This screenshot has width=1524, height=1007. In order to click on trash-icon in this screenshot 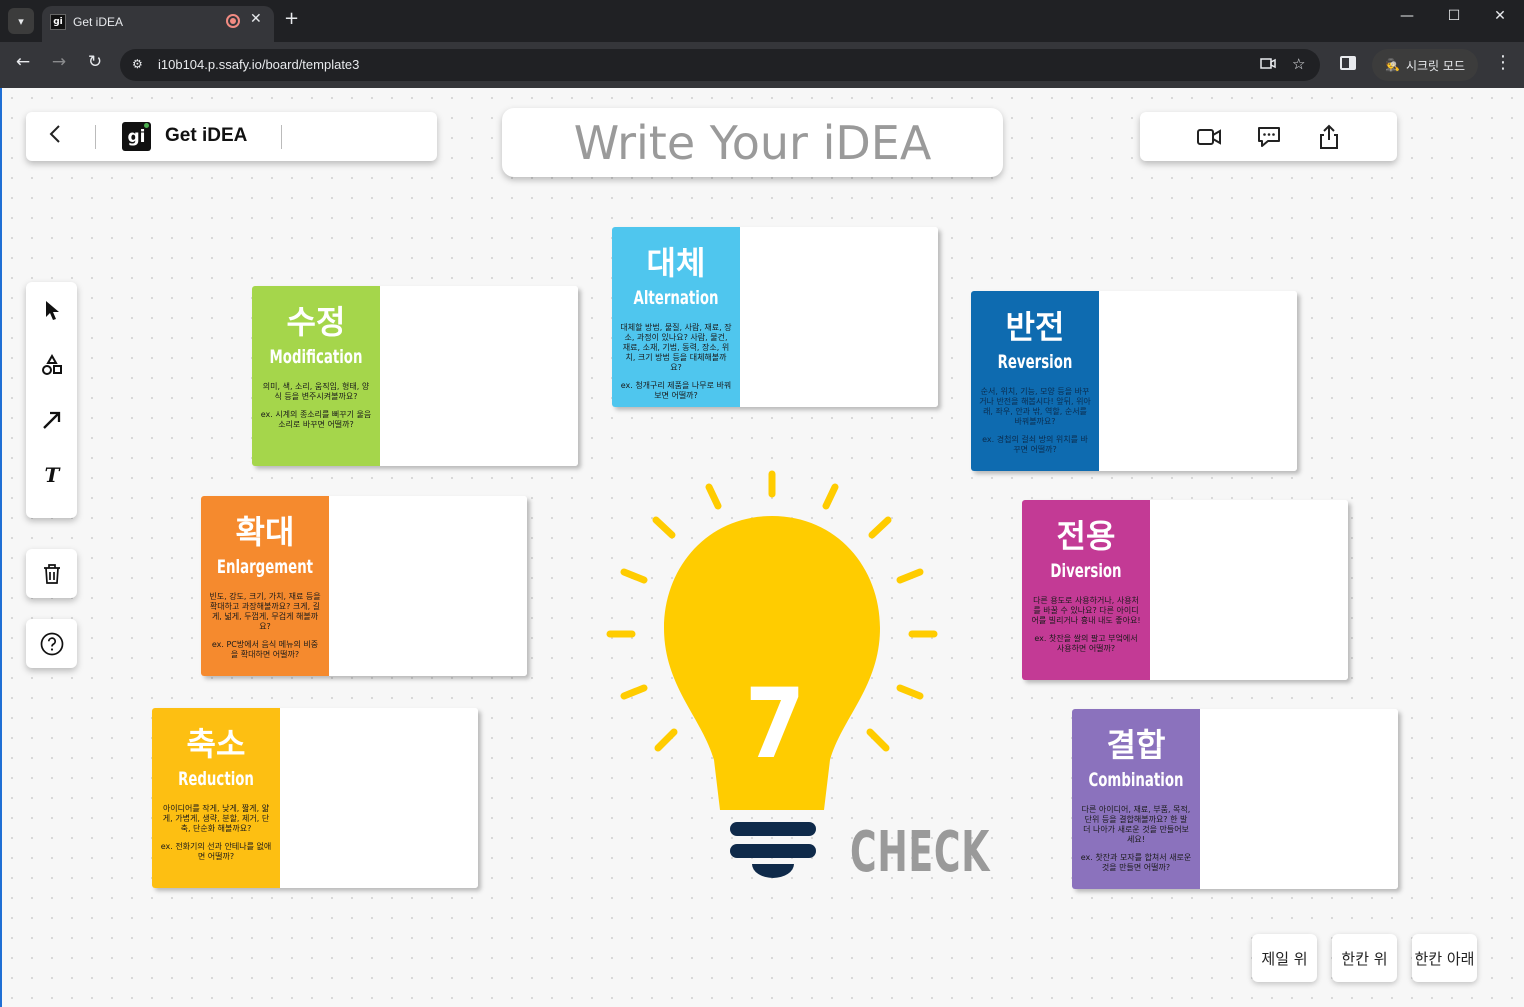, I will do `click(52, 574)`.